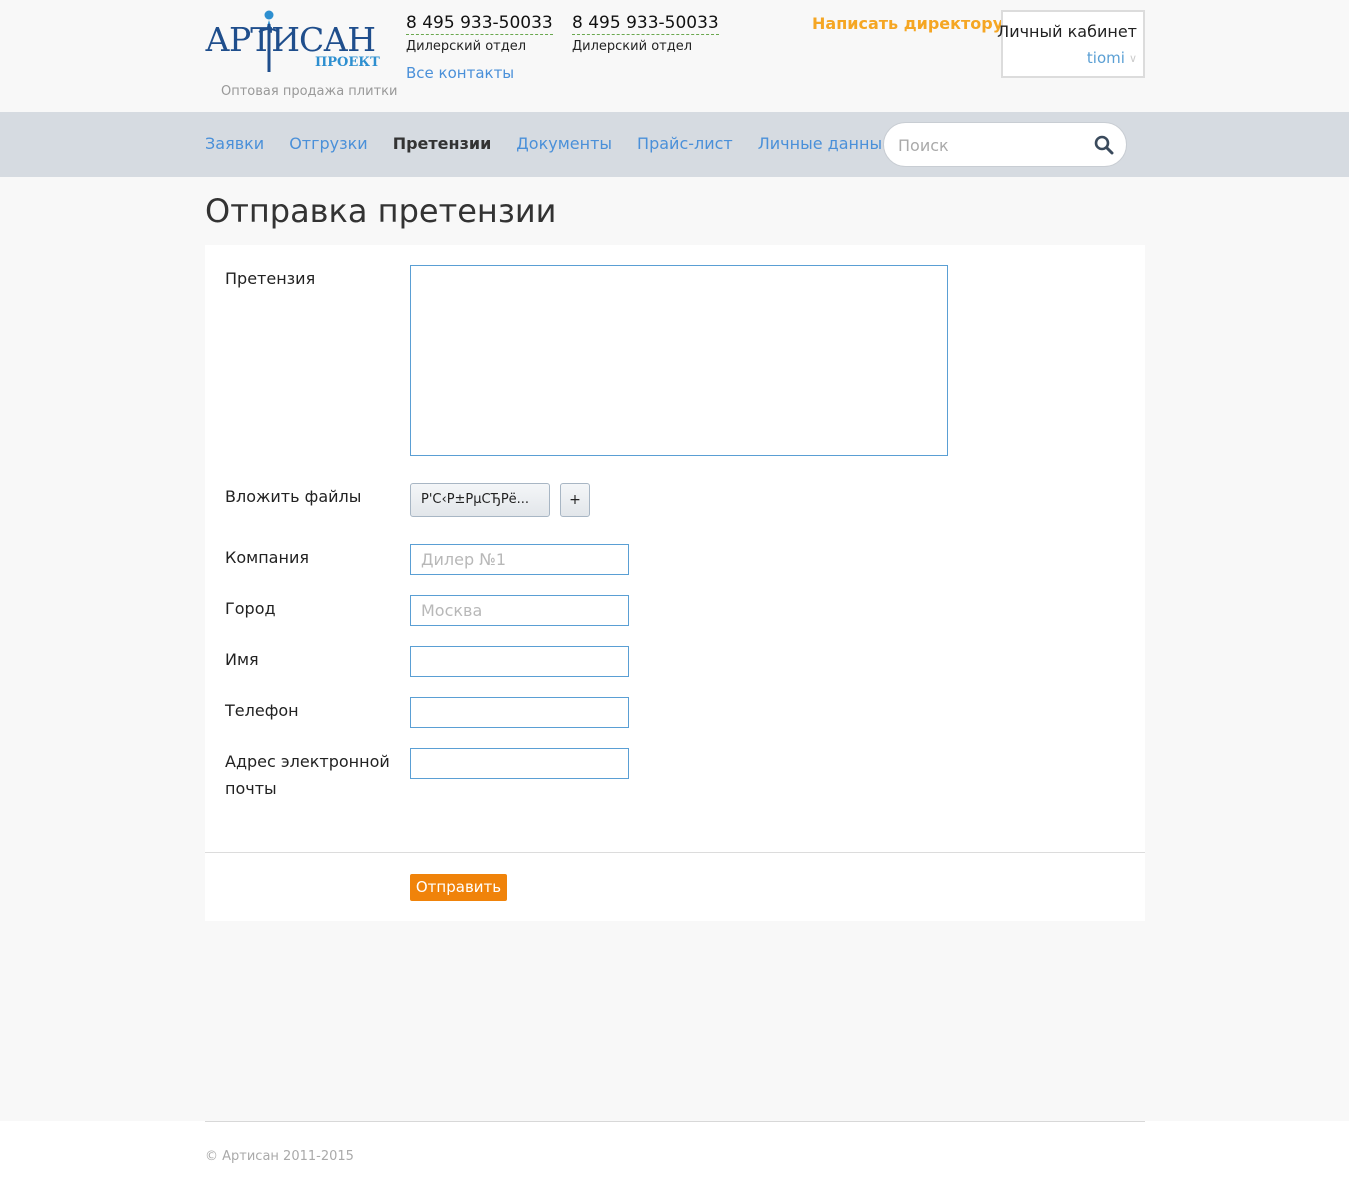  What do you see at coordinates (347, 62) in the screenshot?
I see `logo-sub: ПРОЕКТ` at bounding box center [347, 62].